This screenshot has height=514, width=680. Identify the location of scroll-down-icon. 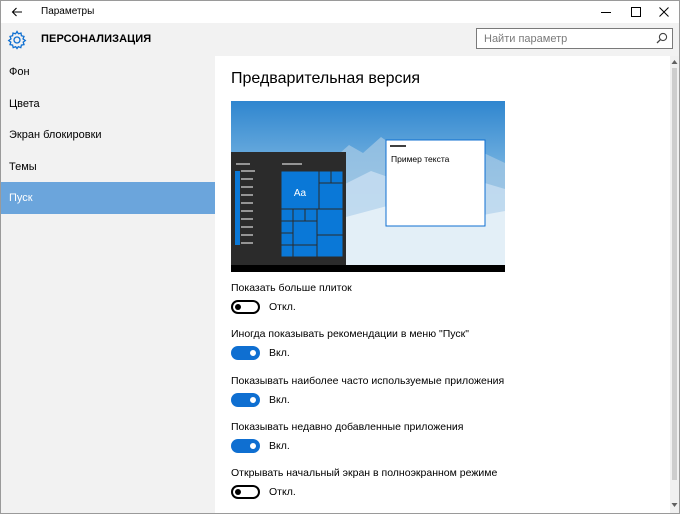
(674, 505).